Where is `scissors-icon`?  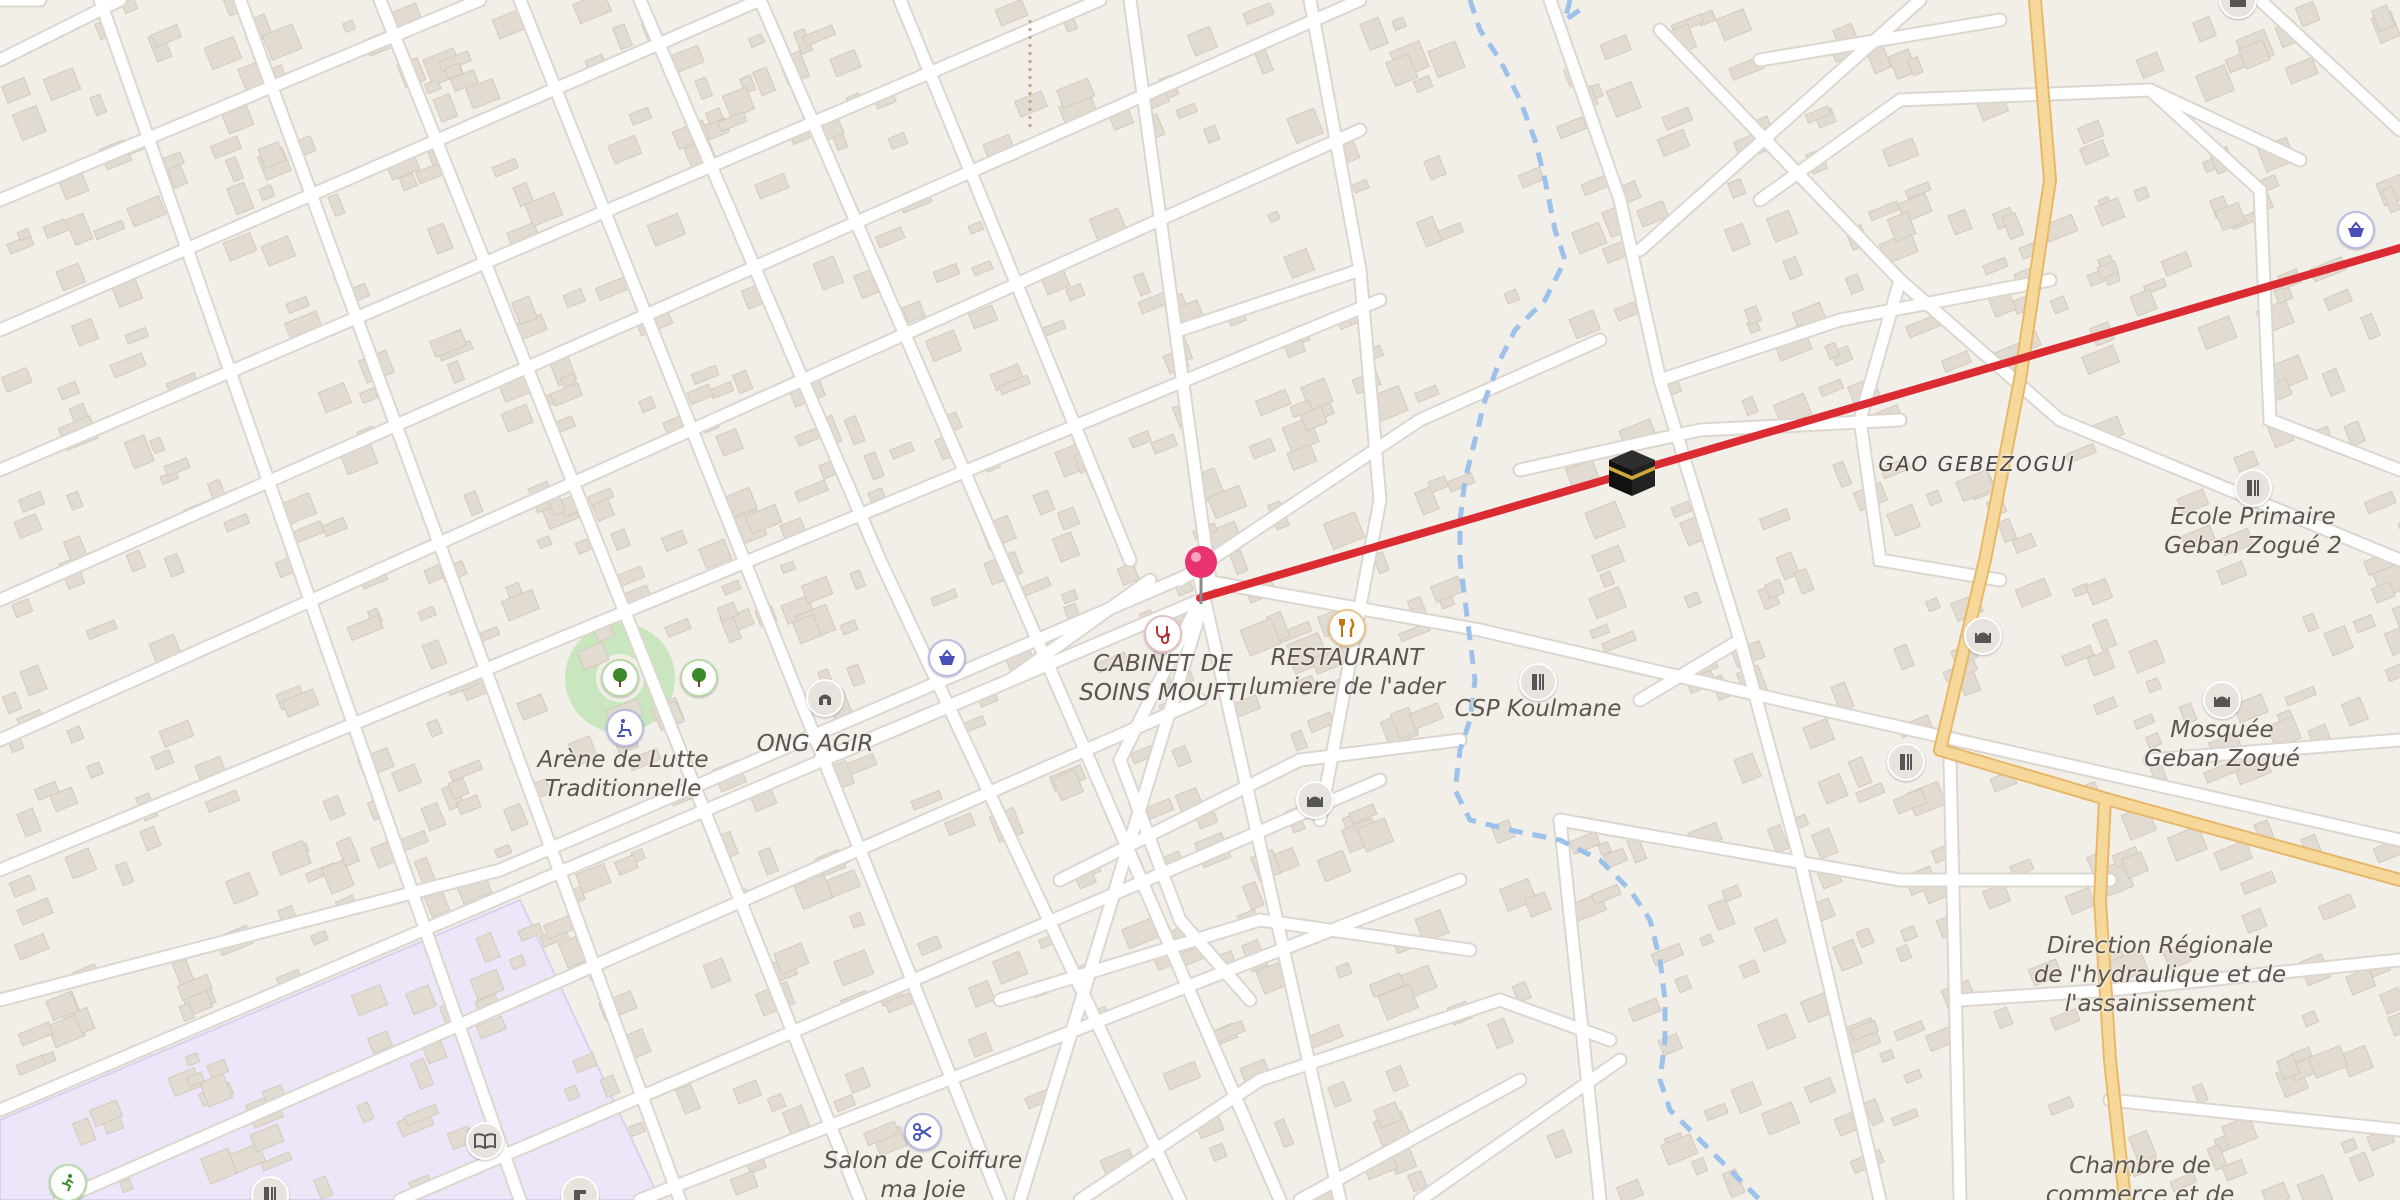 scissors-icon is located at coordinates (923, 1132).